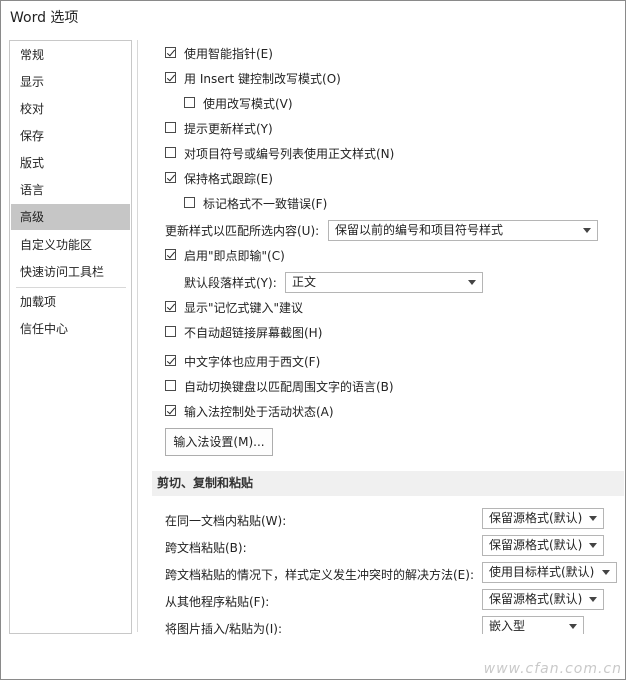 This screenshot has height=680, width=626. Describe the element at coordinates (70, 272) in the screenshot. I see `sidebar-item-quick-access-toolbar: 快速访问工具栏` at that location.